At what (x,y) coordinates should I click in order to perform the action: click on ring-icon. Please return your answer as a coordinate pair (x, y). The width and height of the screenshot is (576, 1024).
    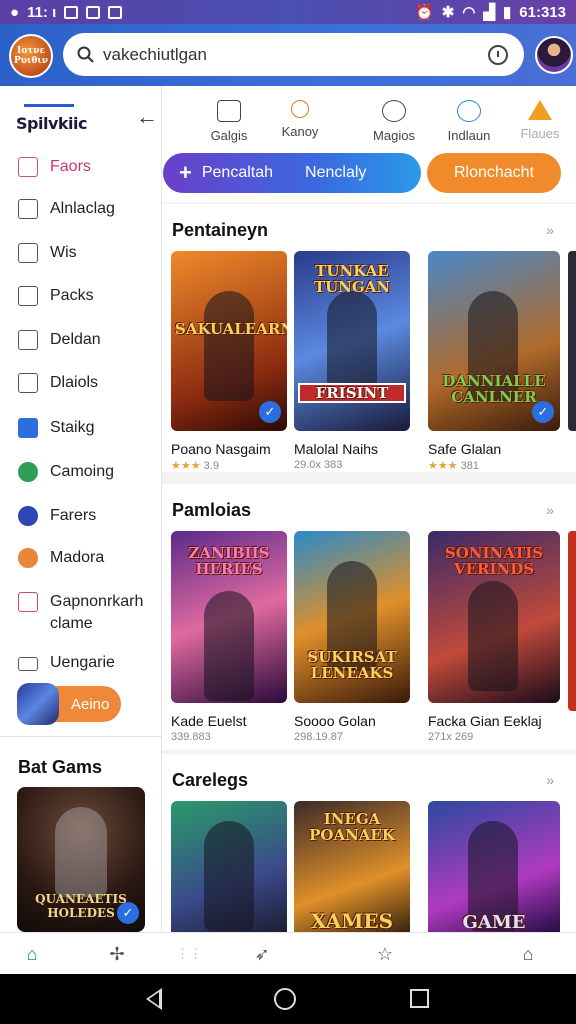
    Looking at the image, I should click on (394, 111).